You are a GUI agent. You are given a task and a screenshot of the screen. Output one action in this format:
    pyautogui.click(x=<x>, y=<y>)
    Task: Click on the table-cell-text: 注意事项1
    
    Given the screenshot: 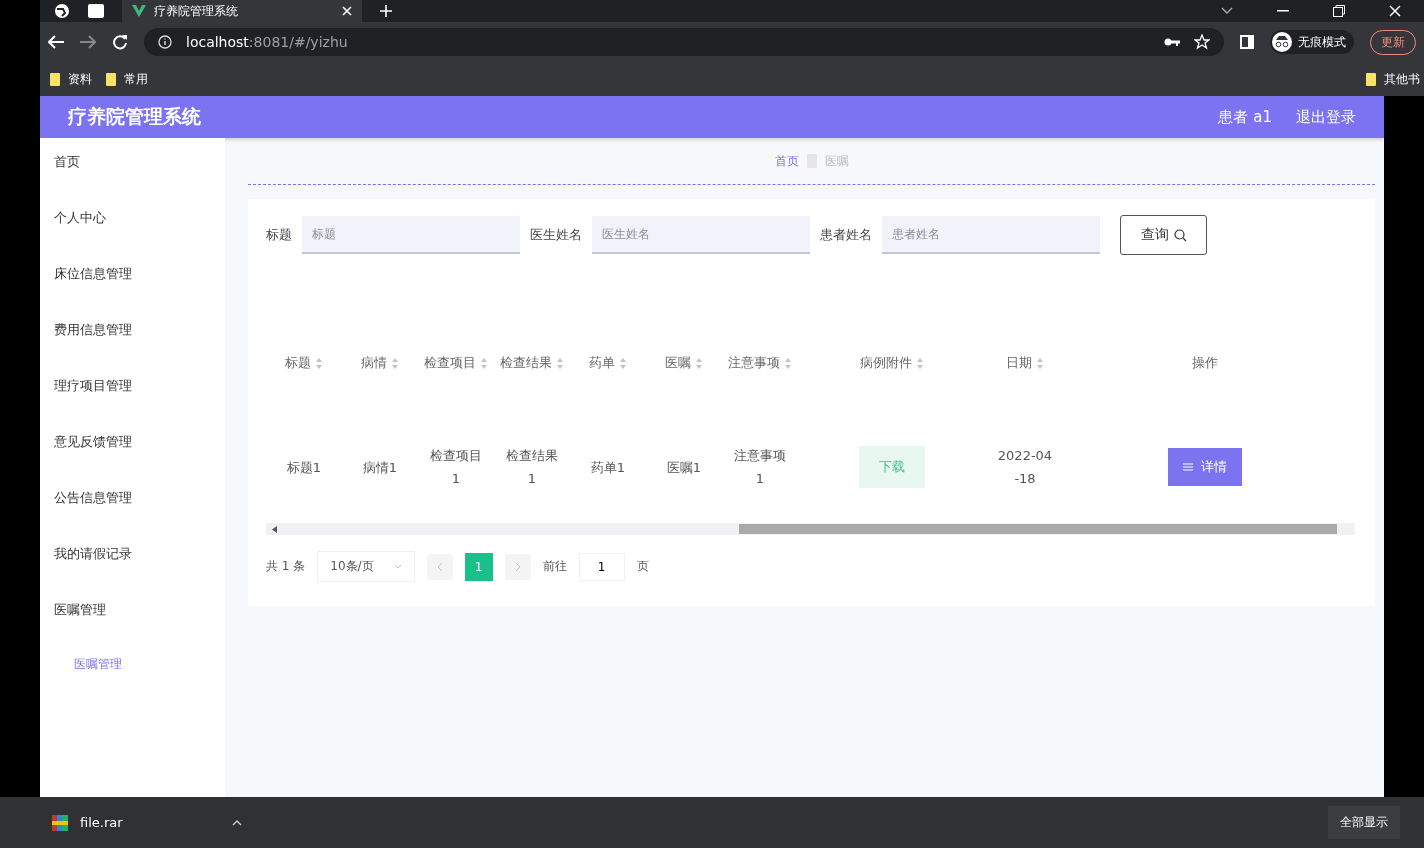 What is the action you would take?
    pyautogui.click(x=760, y=467)
    